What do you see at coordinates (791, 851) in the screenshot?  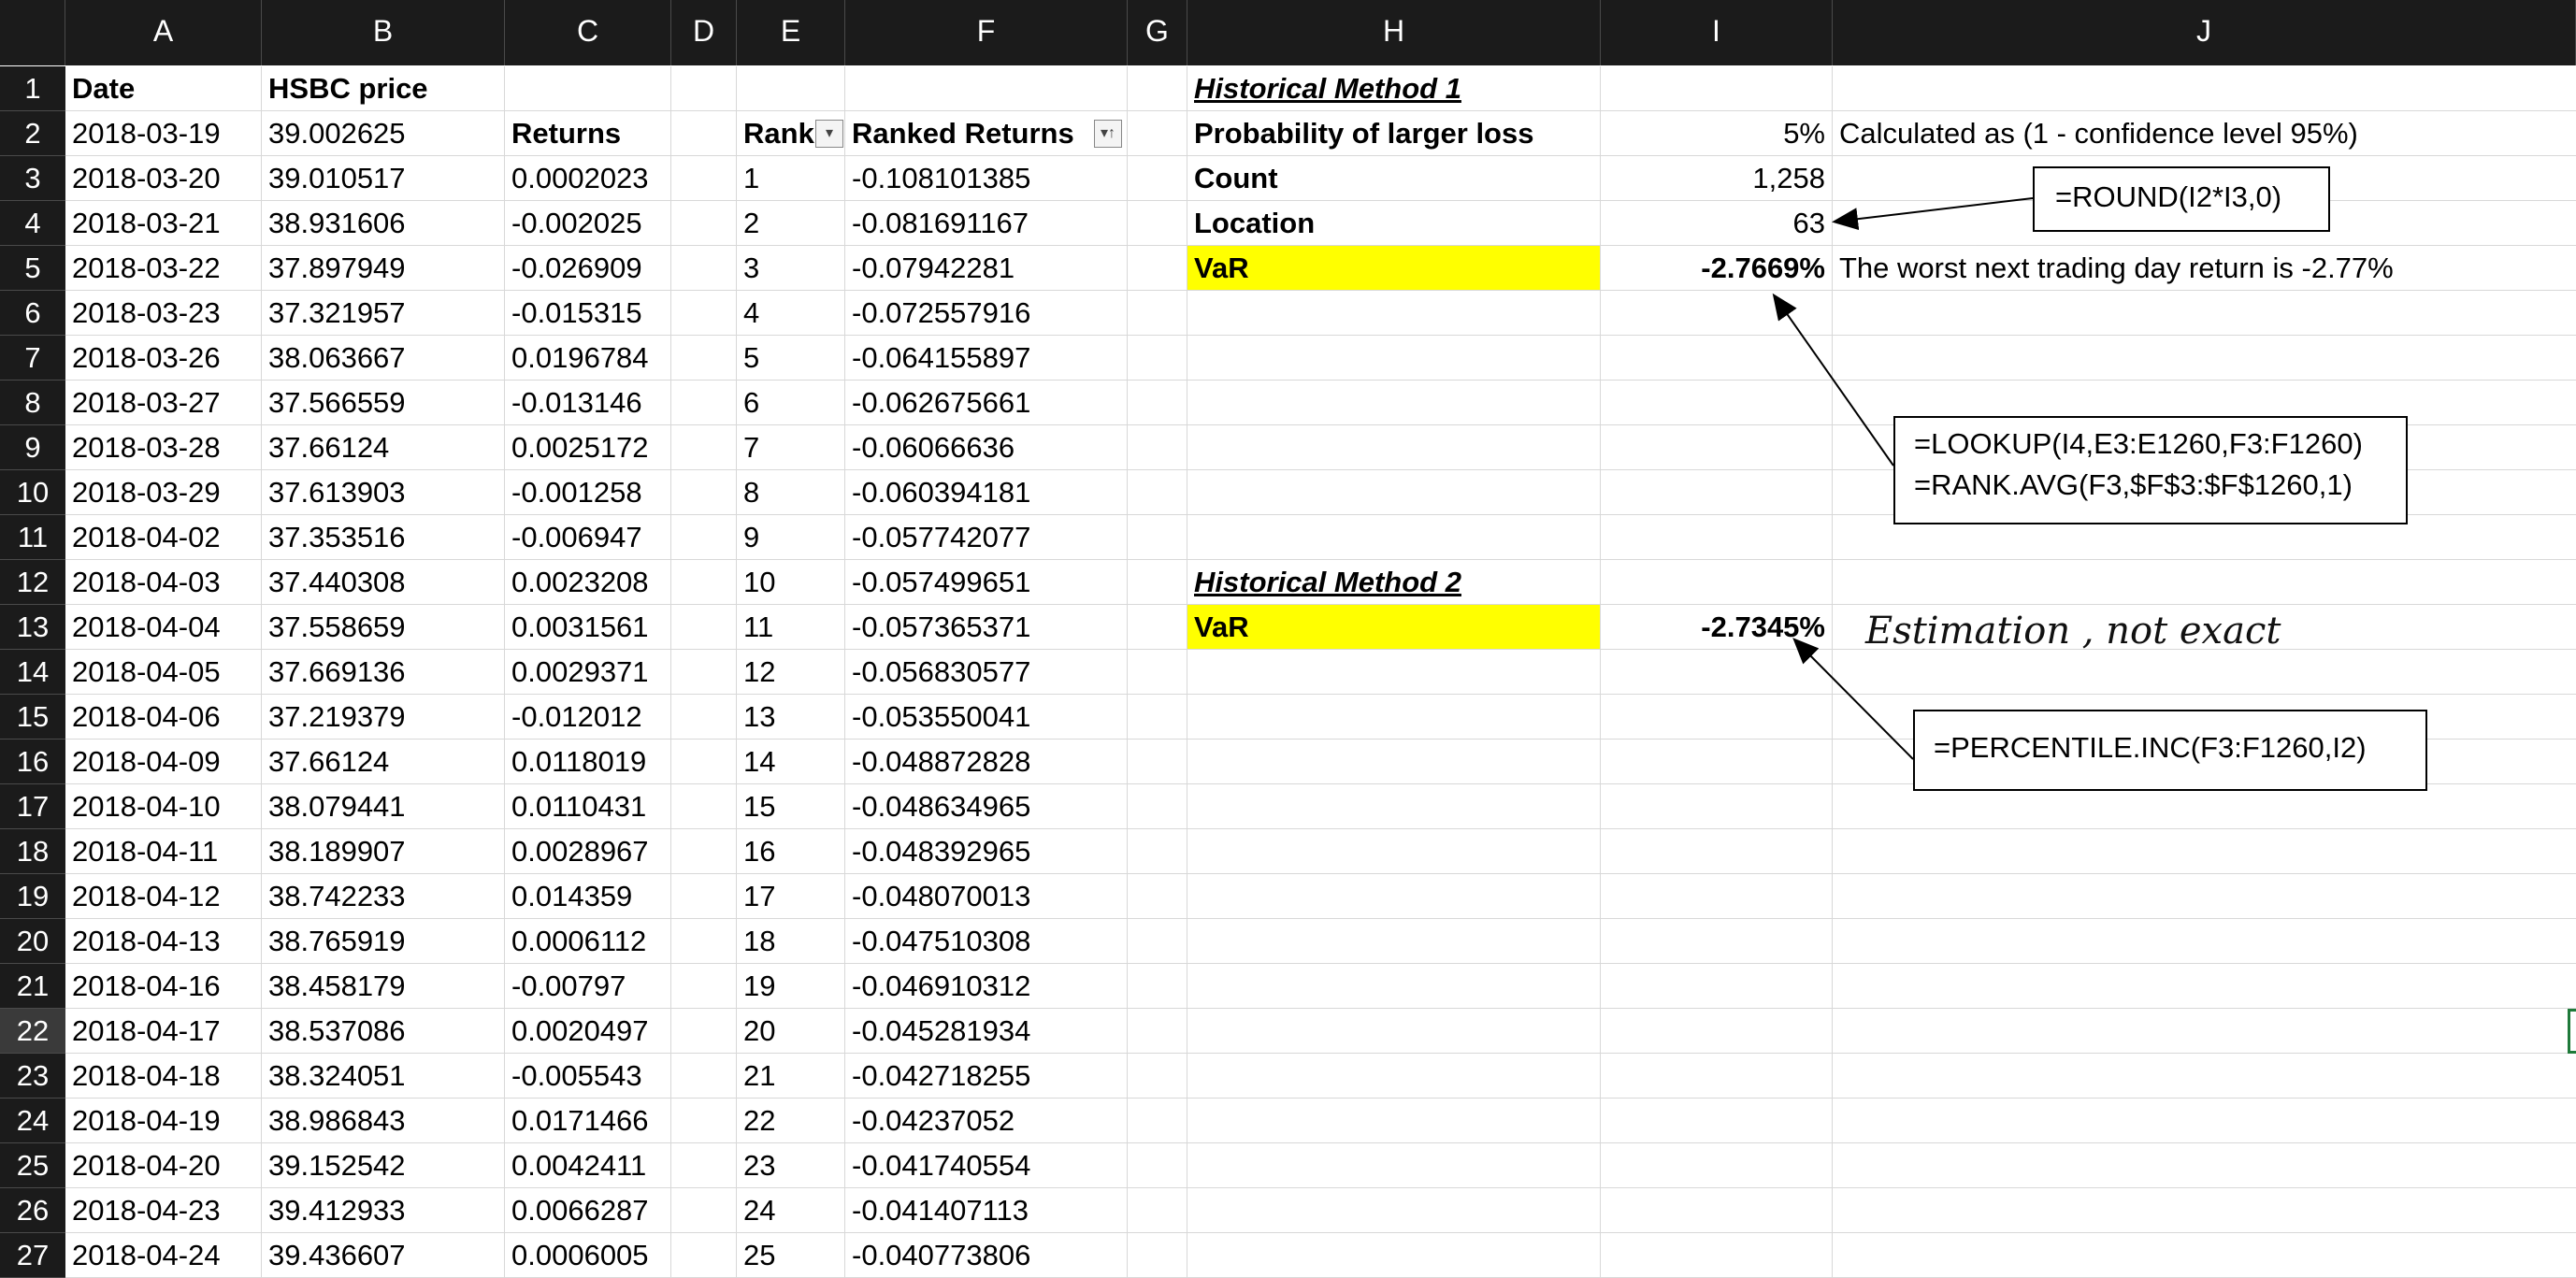 I see `rank-cell: 16` at bounding box center [791, 851].